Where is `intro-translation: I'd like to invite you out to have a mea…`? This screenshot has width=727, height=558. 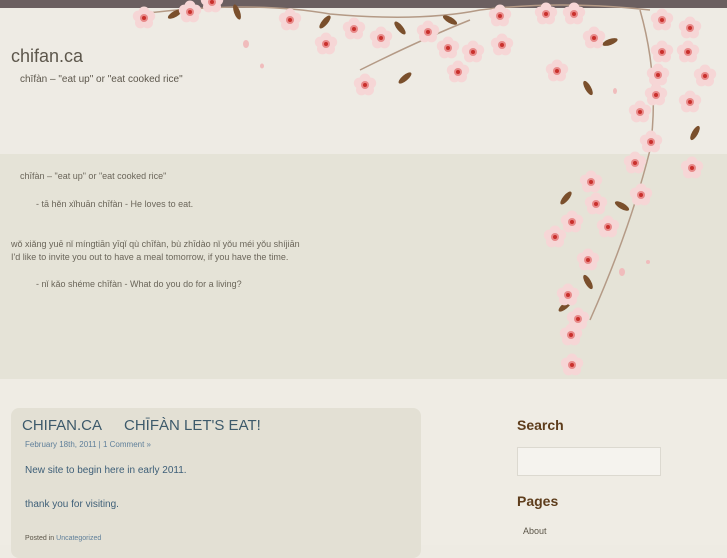 intro-translation: I'd like to invite you out to have a mea… is located at coordinates (150, 257).